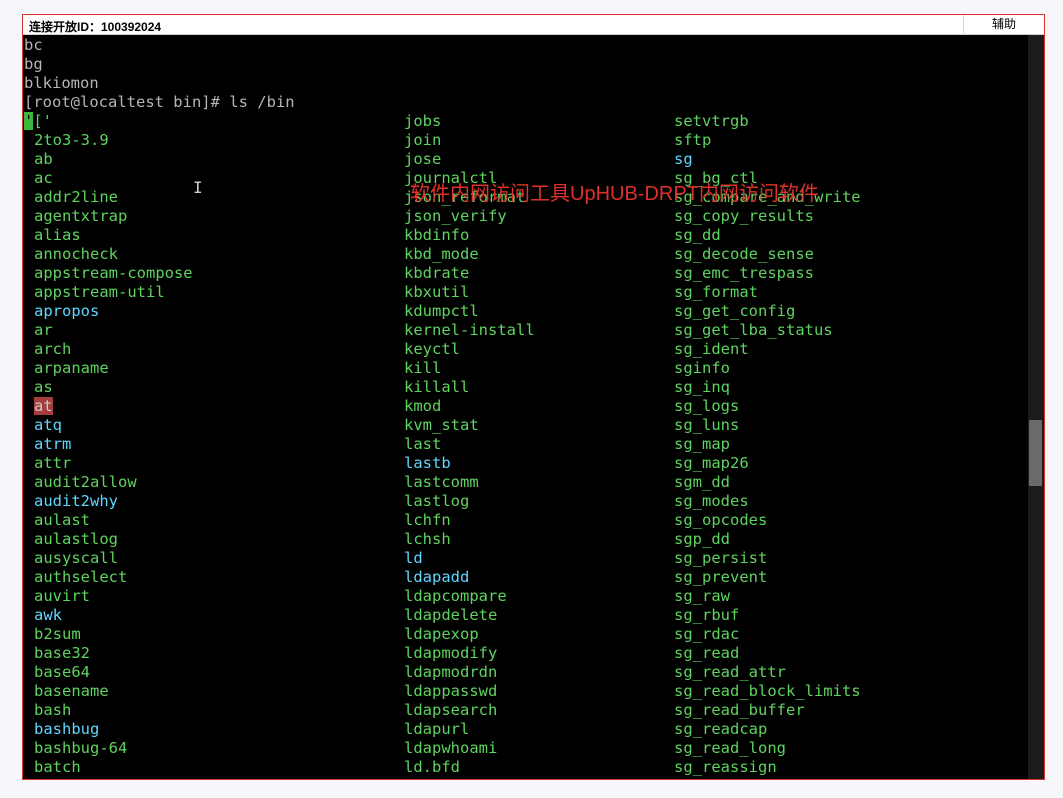  I want to click on file-entry: annocheck, so click(76, 254).